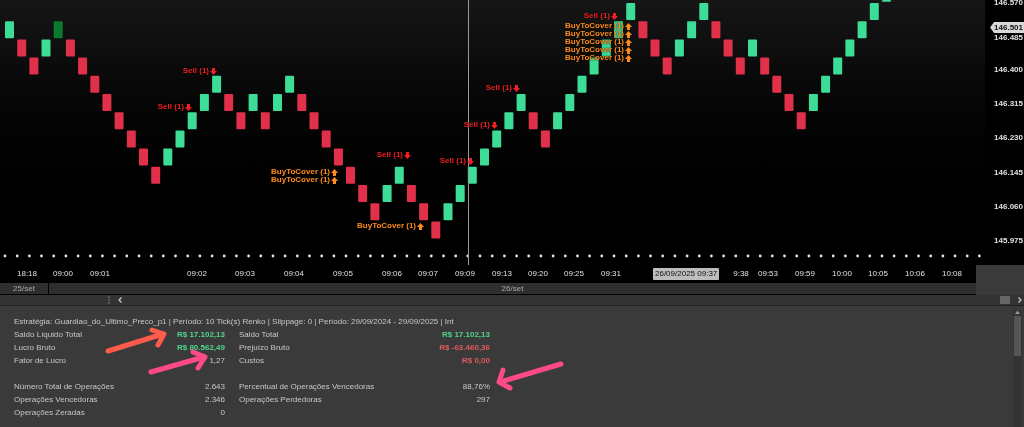 The width and height of the screenshot is (1024, 427). Describe the element at coordinates (49, 413) in the screenshot. I see `stat-label: Operações Zeradas` at that location.